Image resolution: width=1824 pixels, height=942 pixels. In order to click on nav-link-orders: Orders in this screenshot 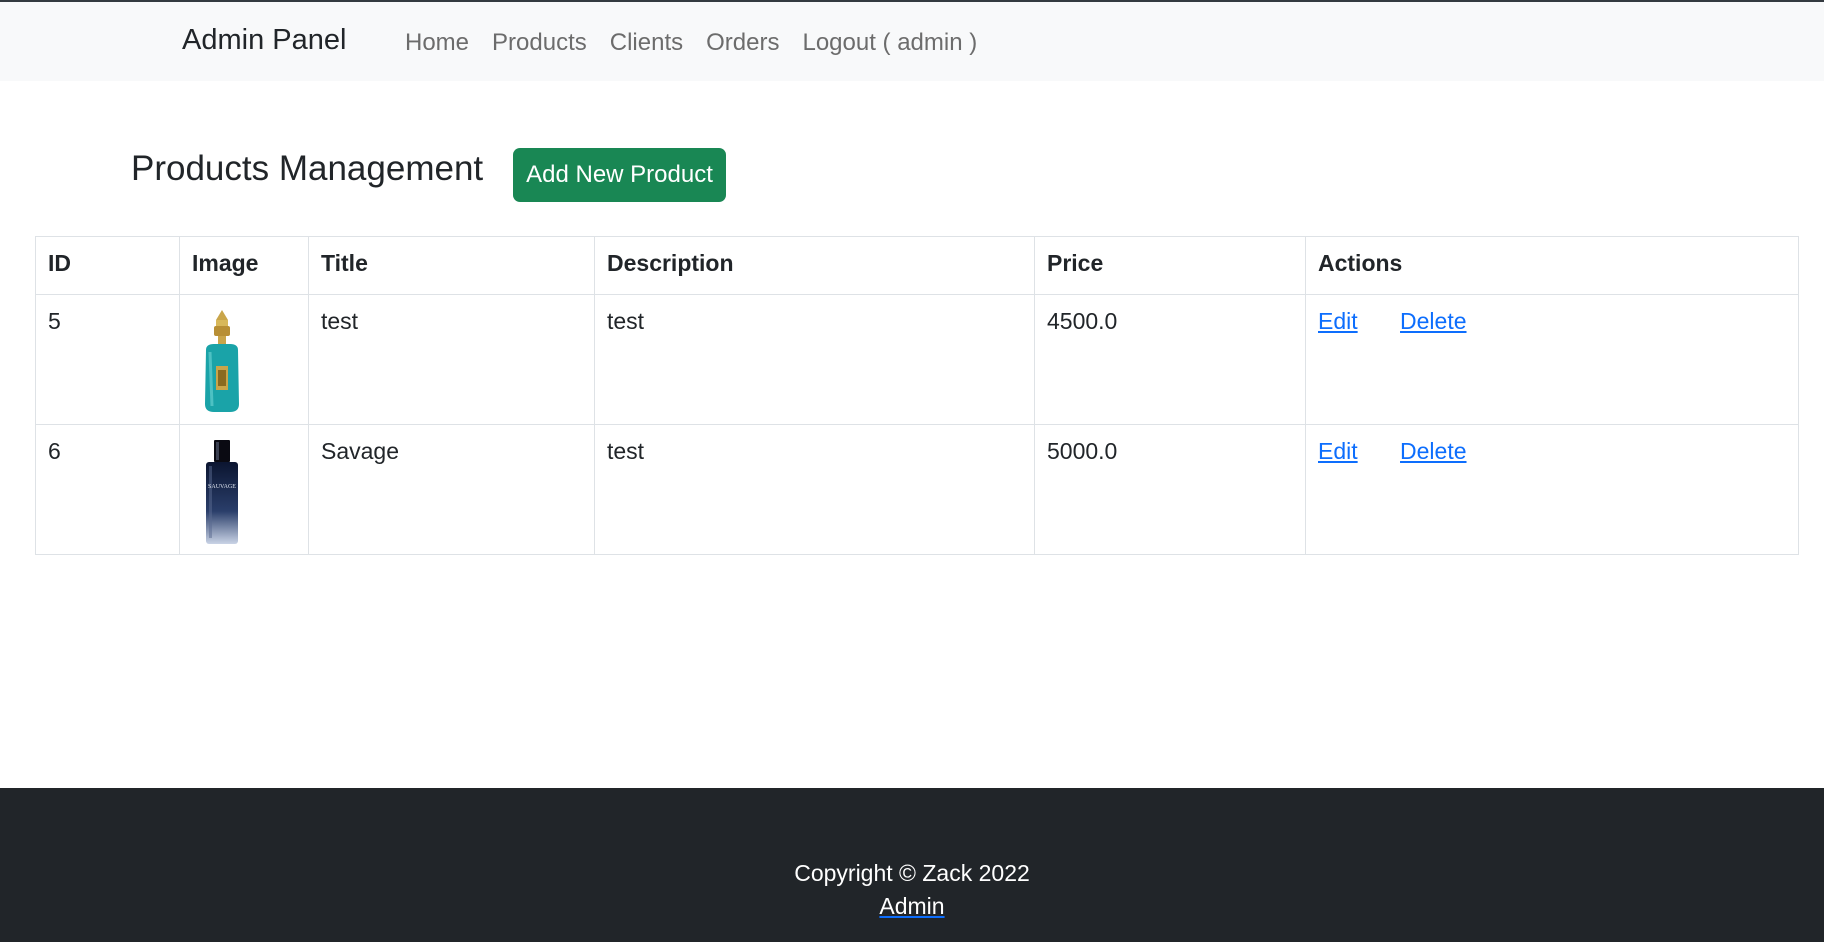, I will do `click(742, 43)`.